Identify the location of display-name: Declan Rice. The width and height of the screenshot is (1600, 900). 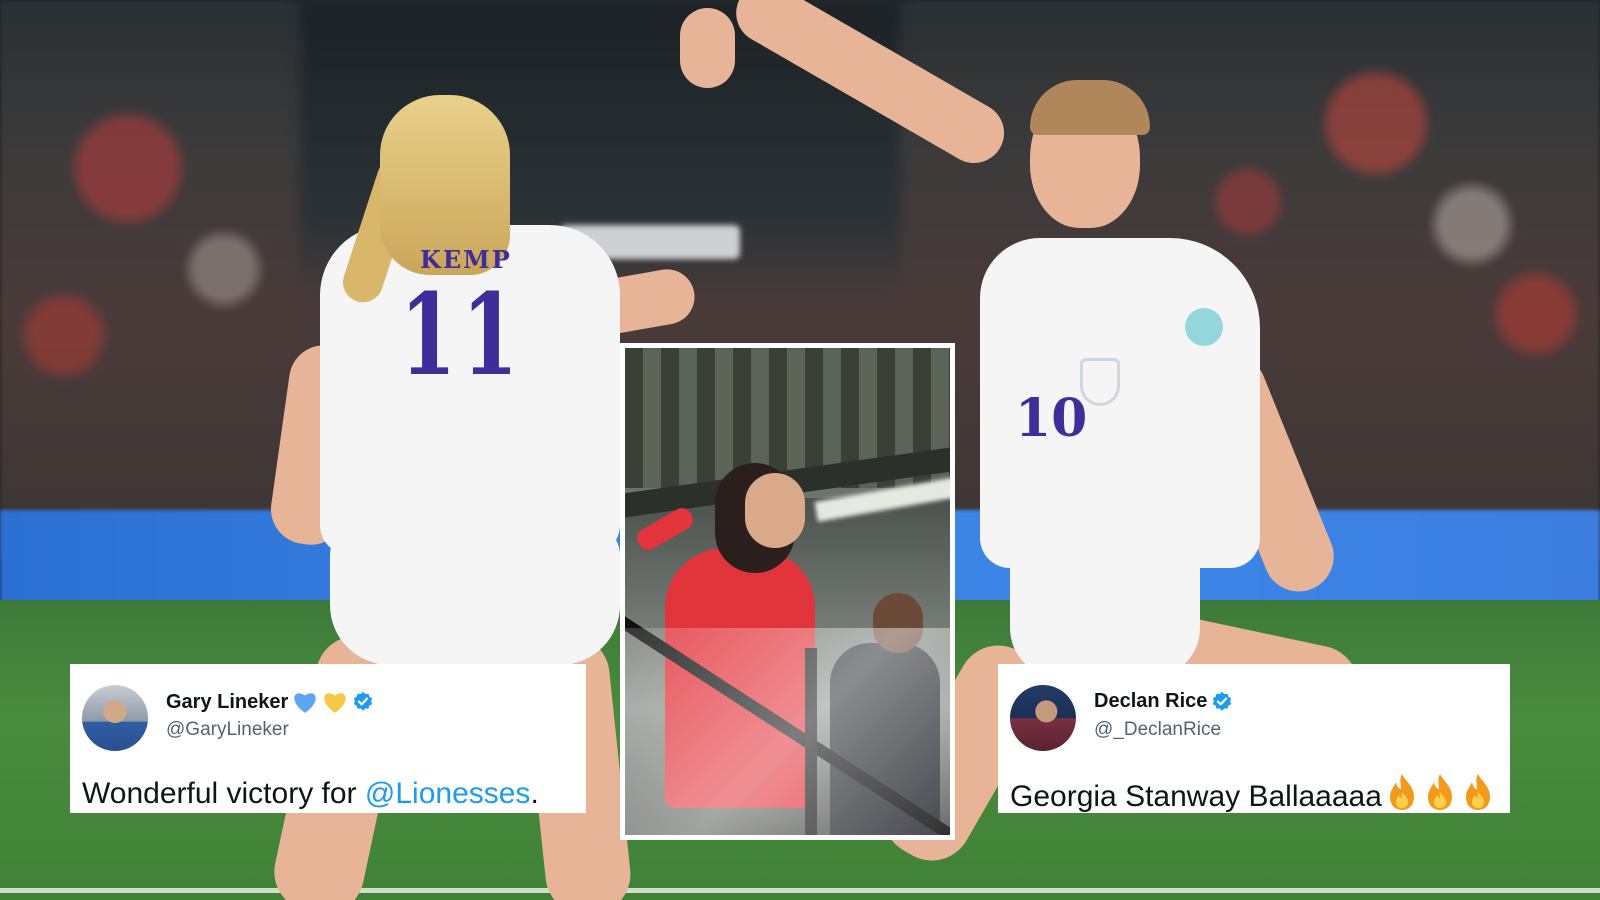
(1150, 701).